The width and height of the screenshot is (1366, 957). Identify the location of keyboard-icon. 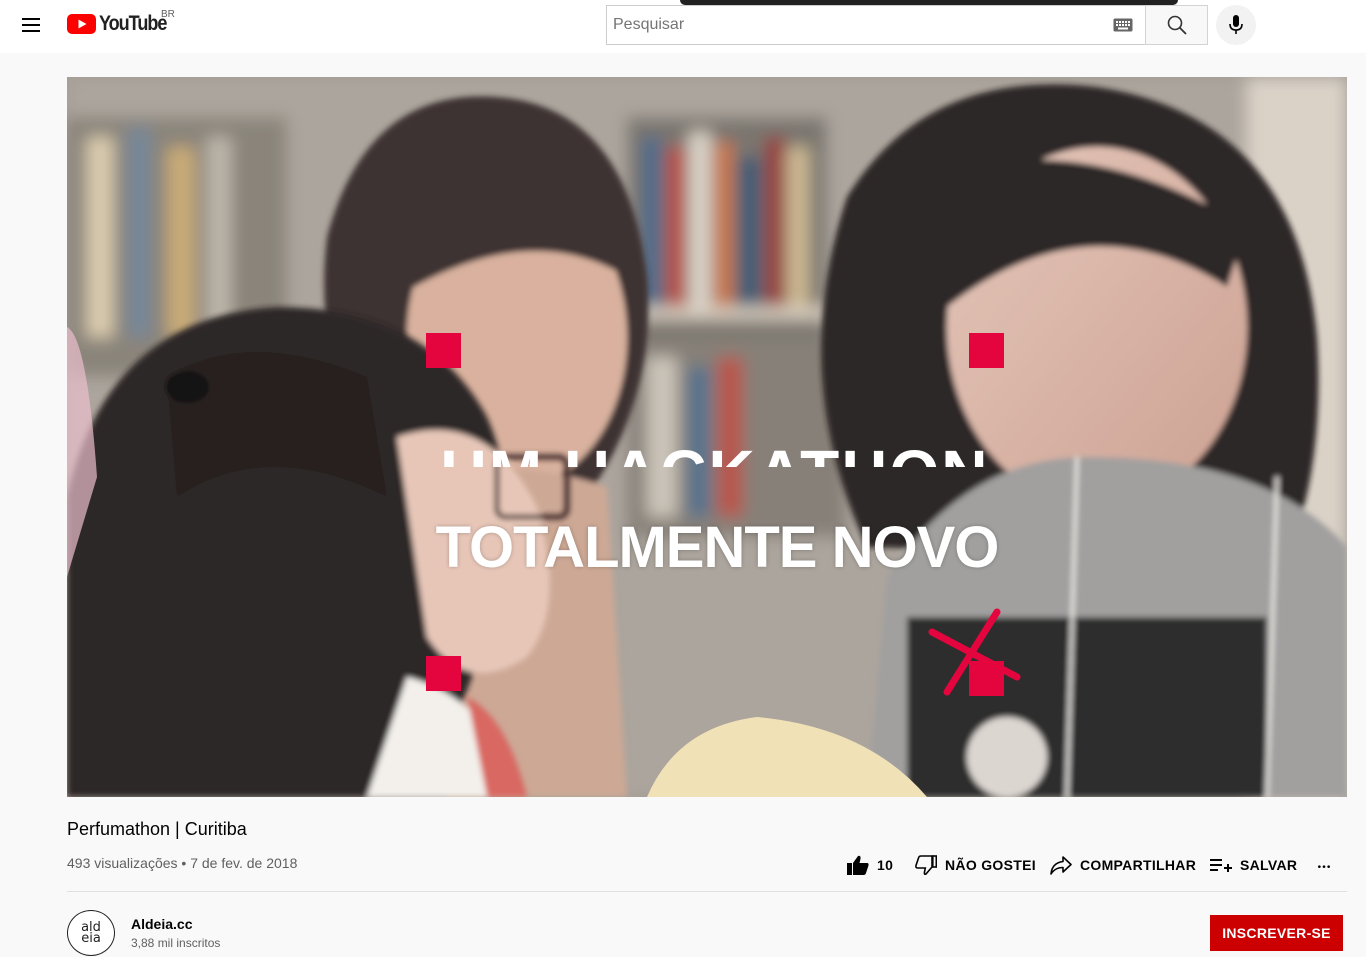
(1123, 25).